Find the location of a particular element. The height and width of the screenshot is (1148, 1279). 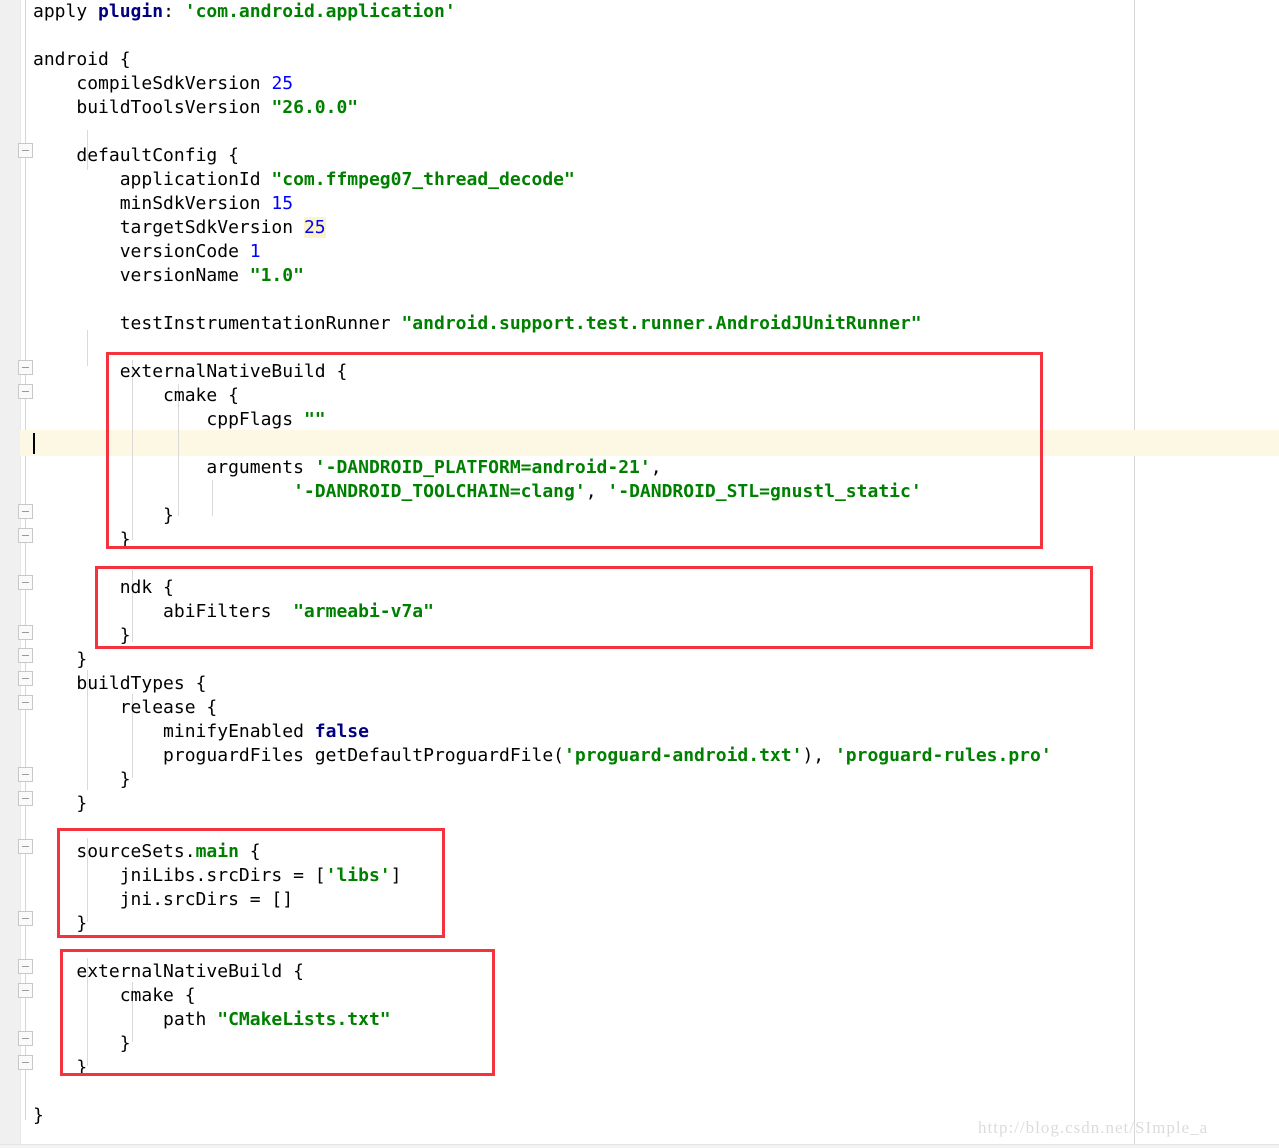

code-line: sourceSets.main { is located at coordinates (653, 852).